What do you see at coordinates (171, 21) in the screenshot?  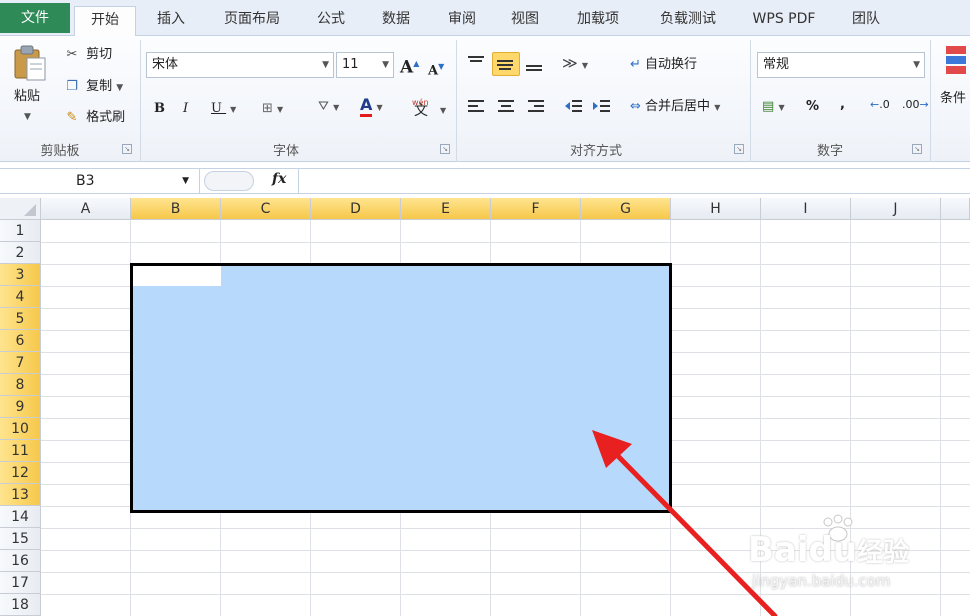 I see `tab-insert: 插入` at bounding box center [171, 21].